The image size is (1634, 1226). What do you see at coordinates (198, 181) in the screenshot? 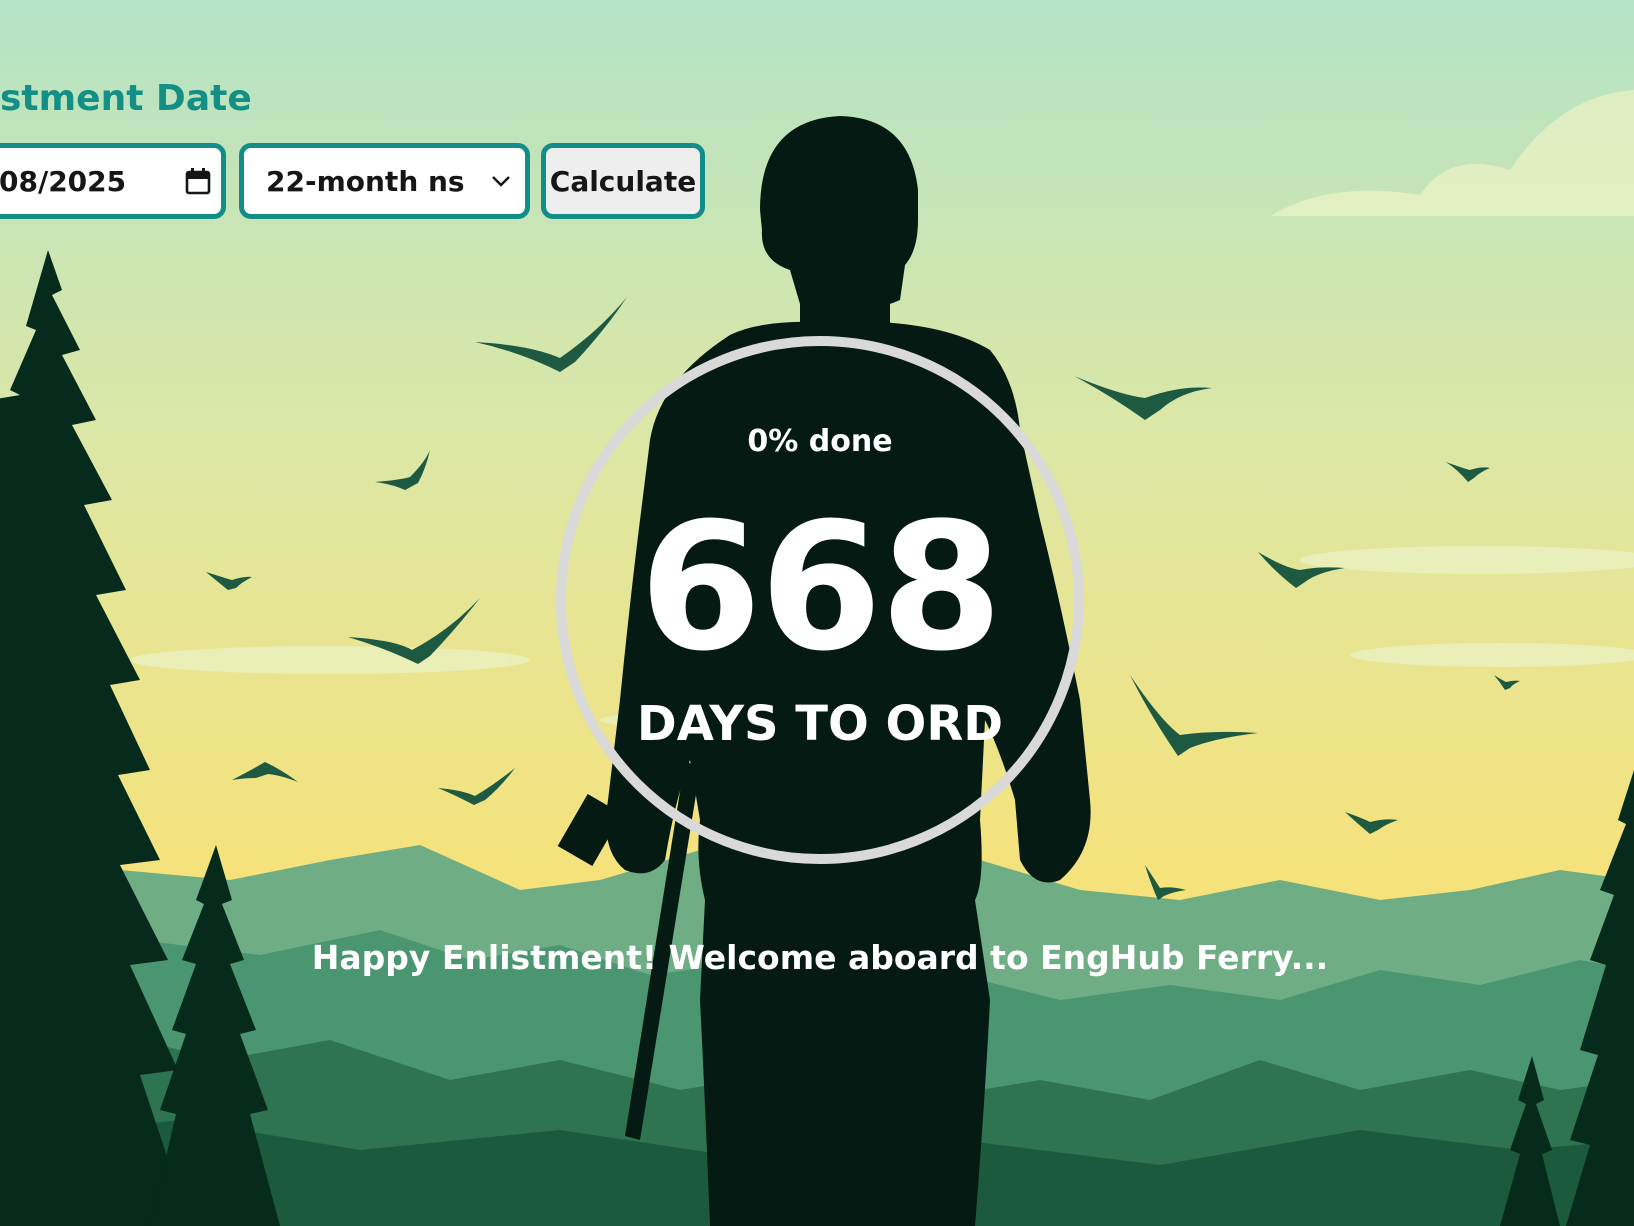
I see `calendar-icon` at bounding box center [198, 181].